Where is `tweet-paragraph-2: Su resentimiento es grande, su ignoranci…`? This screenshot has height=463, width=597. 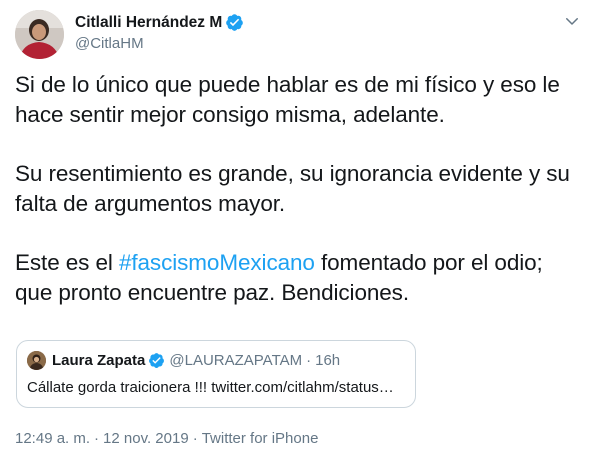 tweet-paragraph-2: Su resentimiento es grande, su ignoranci… is located at coordinates (292, 188).